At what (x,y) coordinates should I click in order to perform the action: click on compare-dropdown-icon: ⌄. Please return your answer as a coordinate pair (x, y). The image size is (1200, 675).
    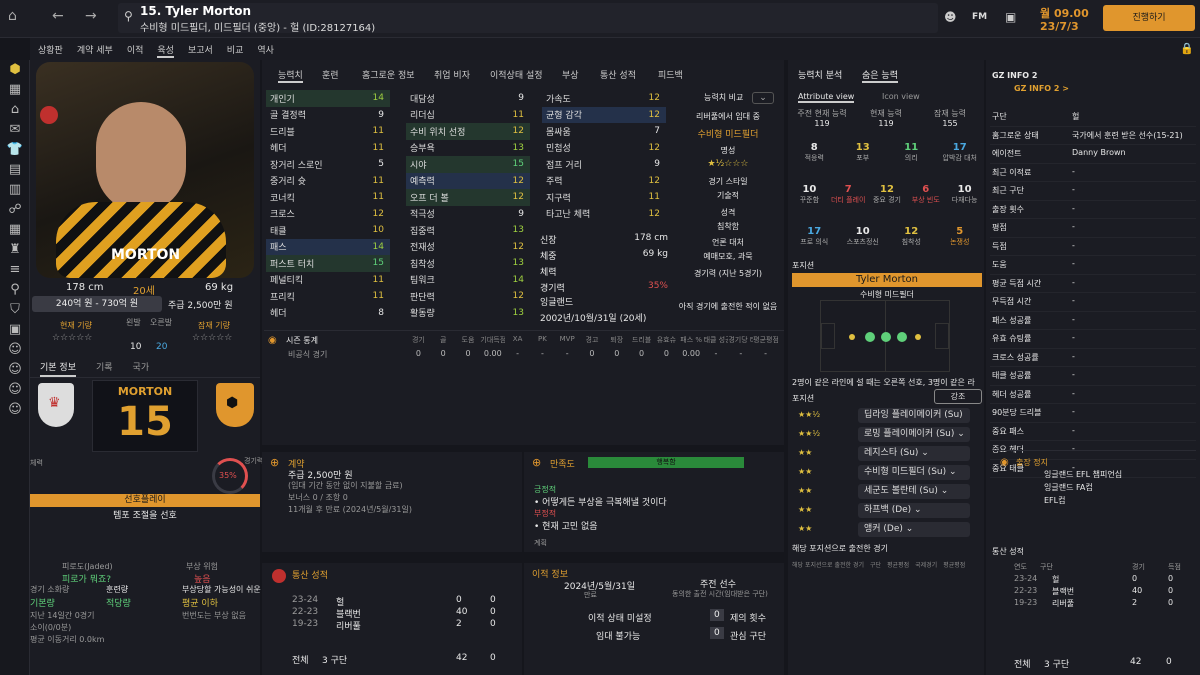
    Looking at the image, I should click on (763, 98).